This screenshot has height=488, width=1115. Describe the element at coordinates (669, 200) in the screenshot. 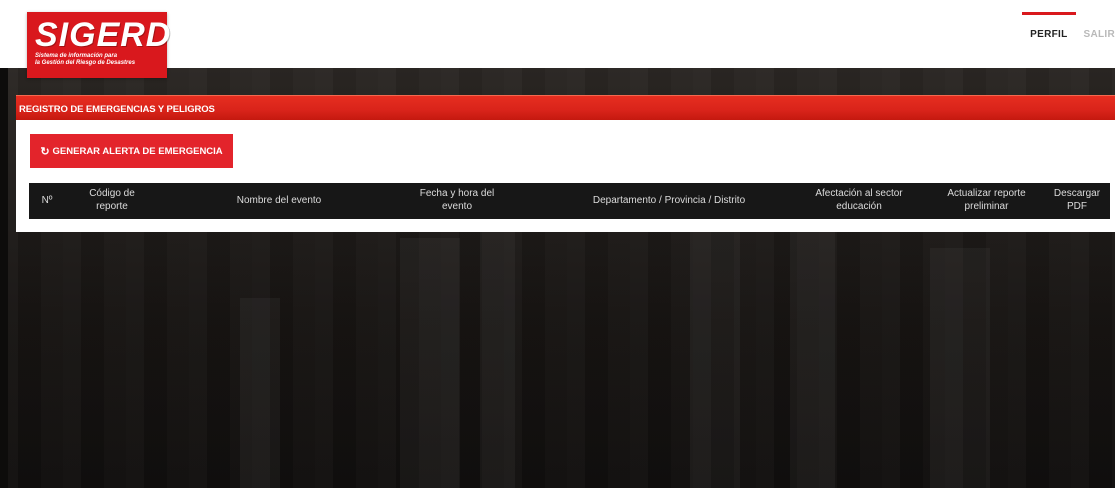

I see `column-header-ubicacion: Departamento / Provincia / Distrito` at that location.